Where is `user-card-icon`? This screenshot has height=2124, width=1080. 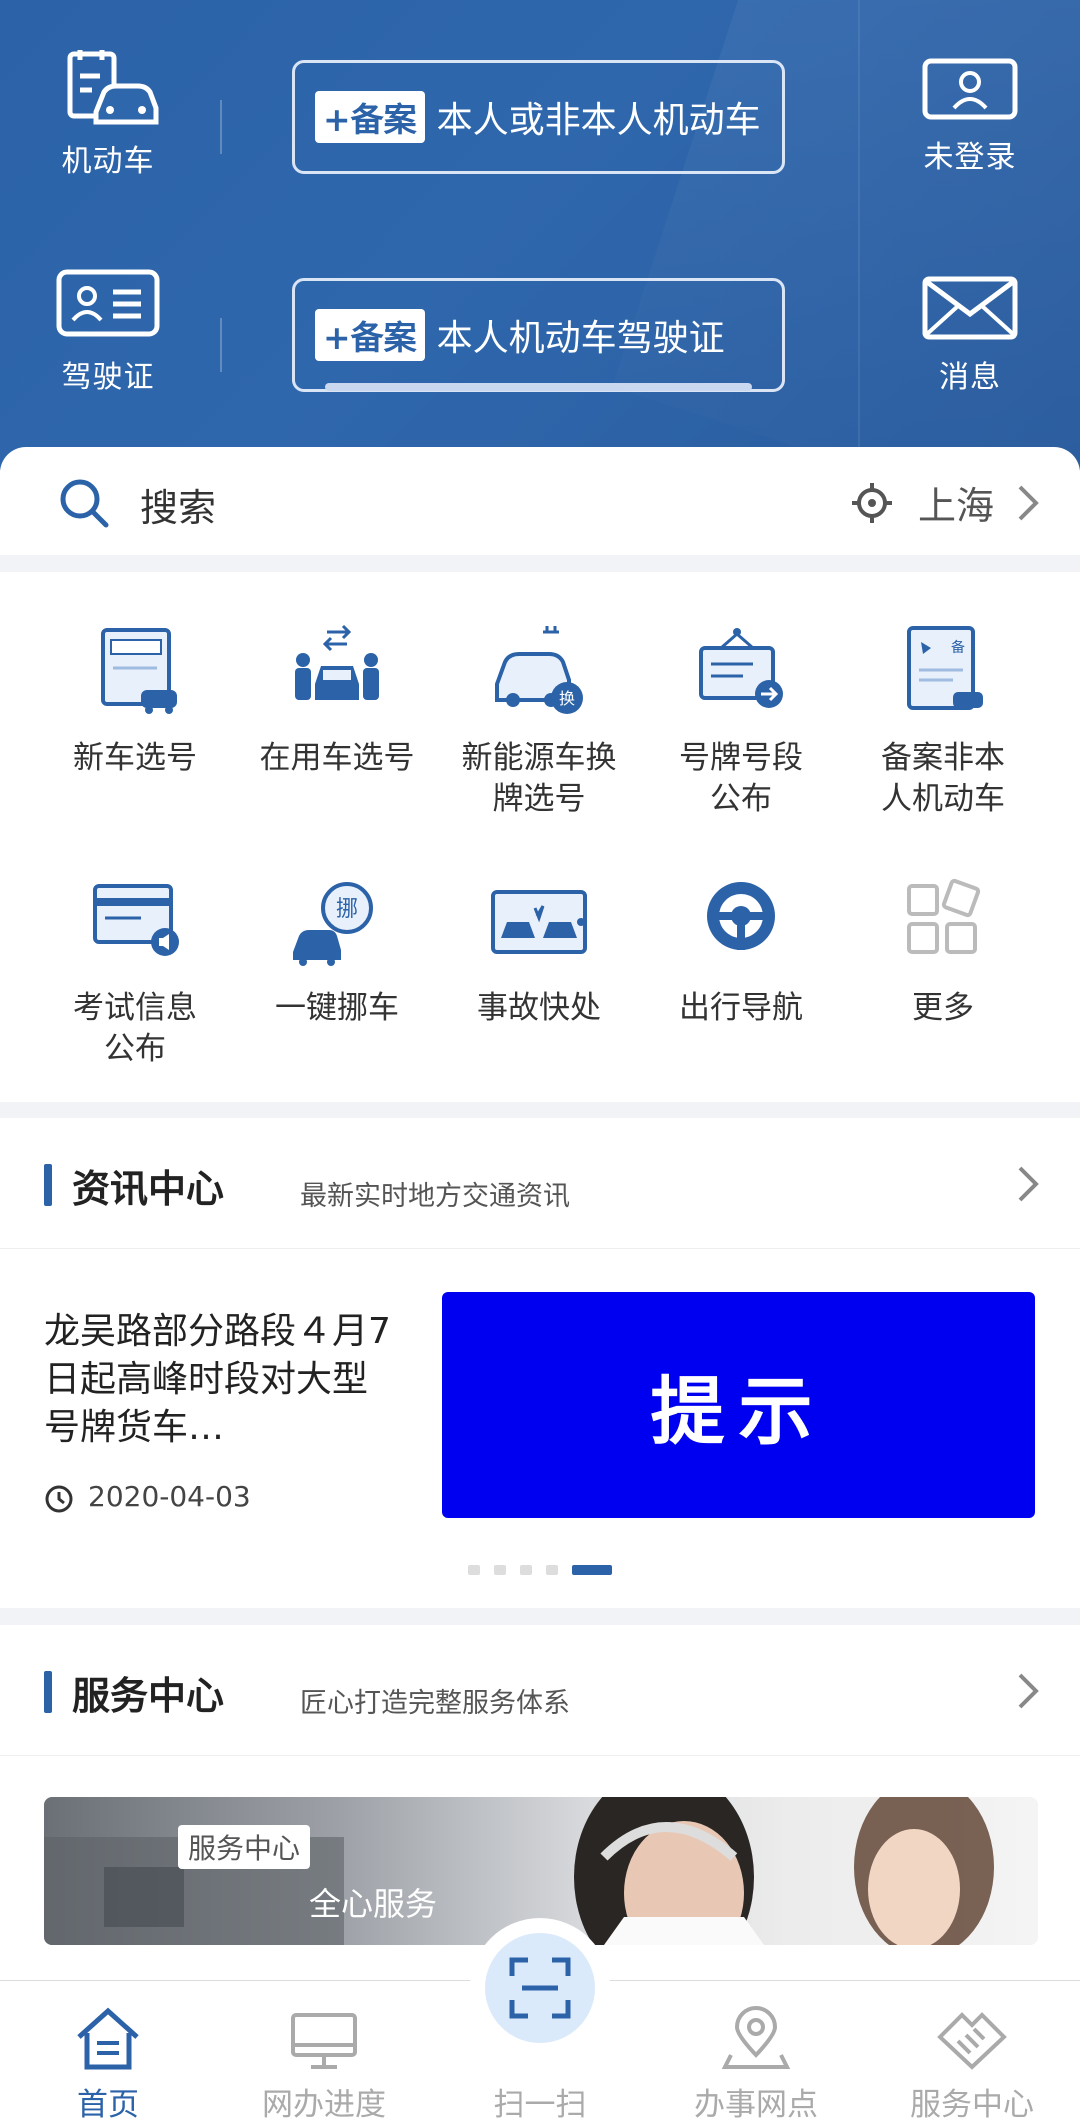
user-card-icon is located at coordinates (970, 89).